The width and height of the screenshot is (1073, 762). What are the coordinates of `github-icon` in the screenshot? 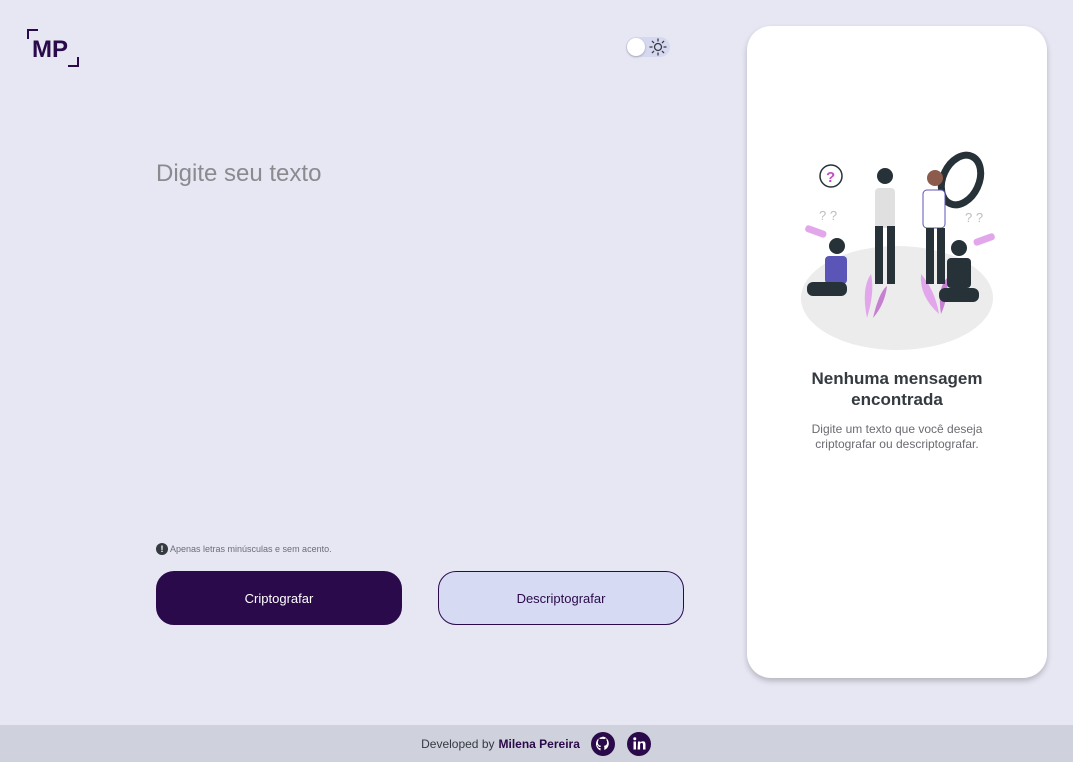 It's located at (603, 744).